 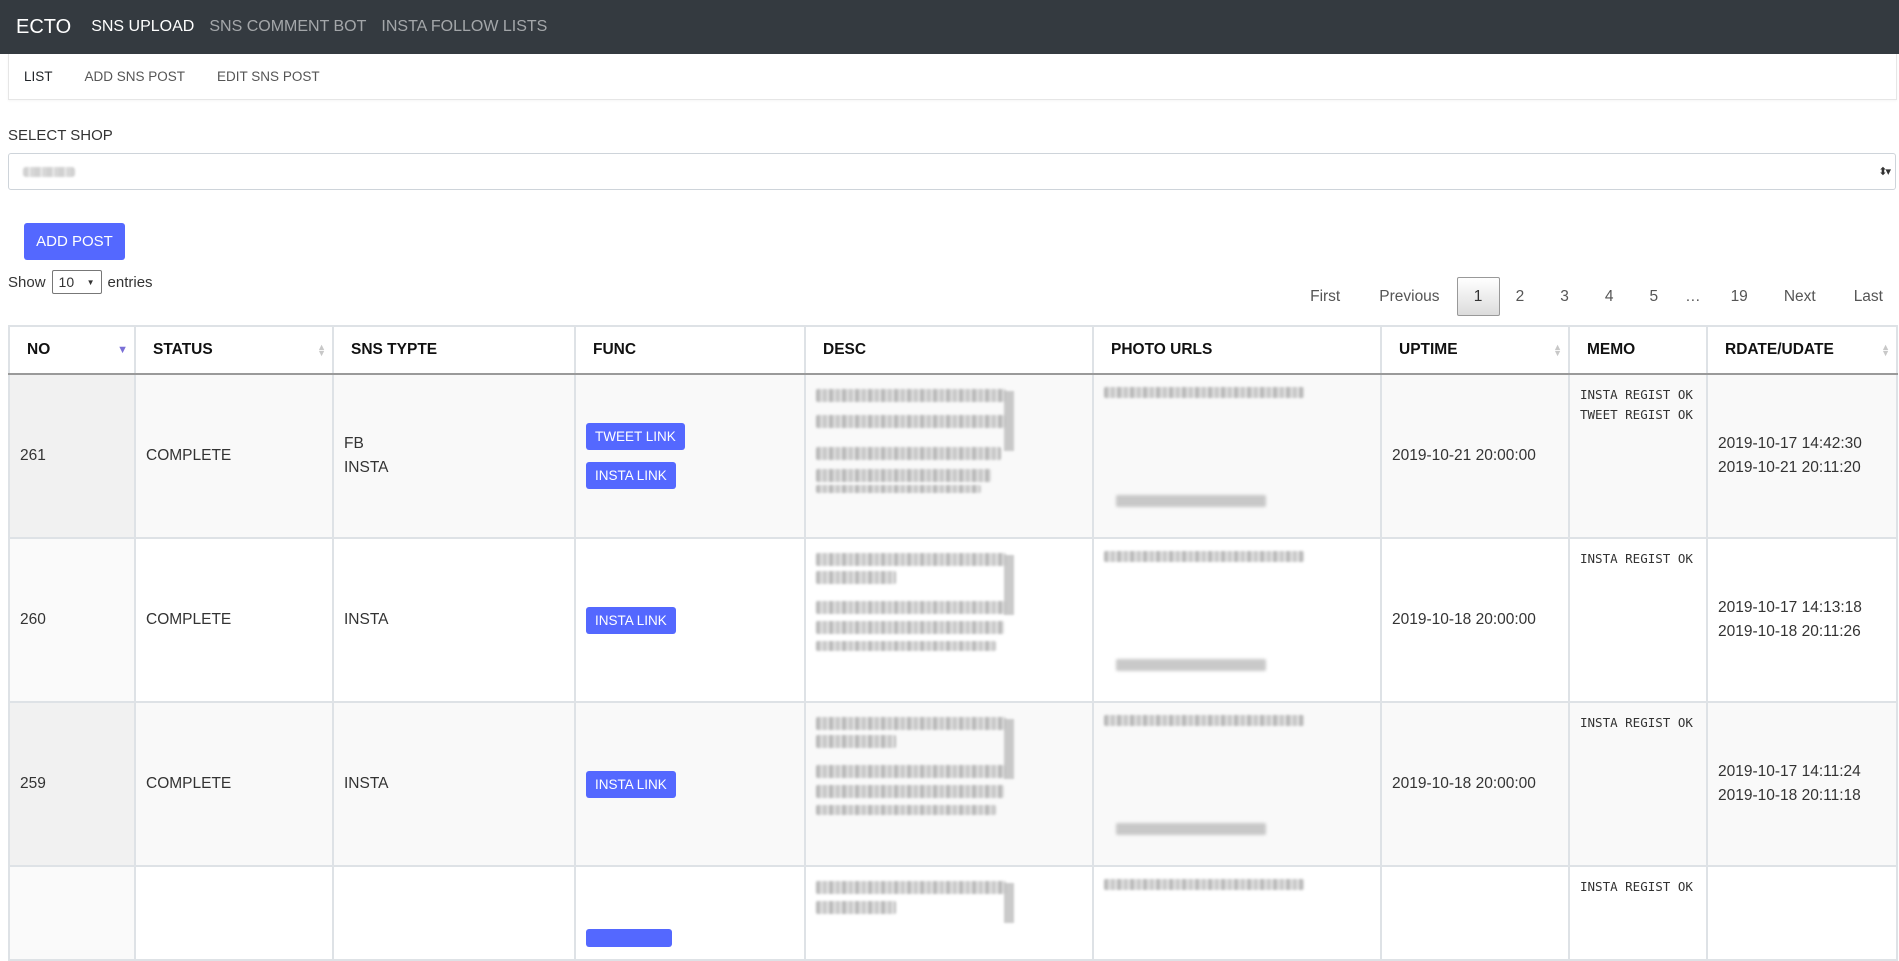 What do you see at coordinates (1162, 349) in the screenshot?
I see `col-photo-urls-label: PHOTO URLS` at bounding box center [1162, 349].